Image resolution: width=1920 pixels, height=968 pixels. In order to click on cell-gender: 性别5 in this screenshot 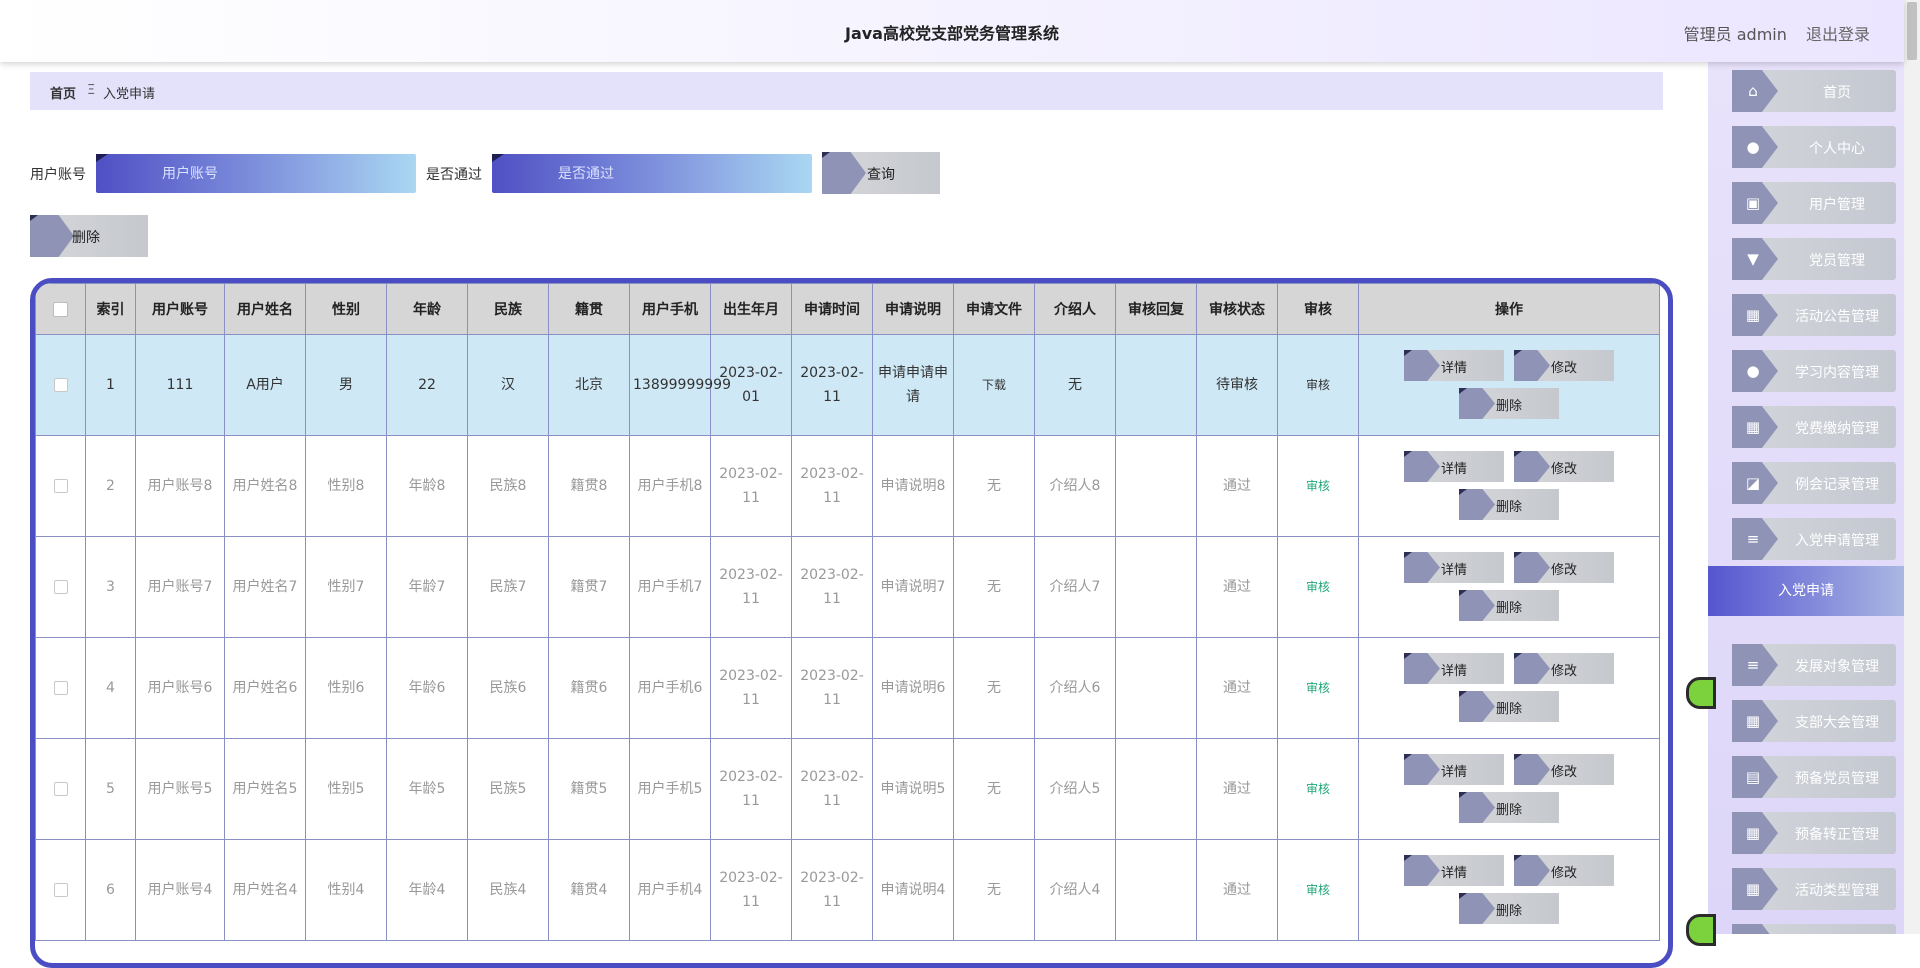, I will do `click(346, 789)`.